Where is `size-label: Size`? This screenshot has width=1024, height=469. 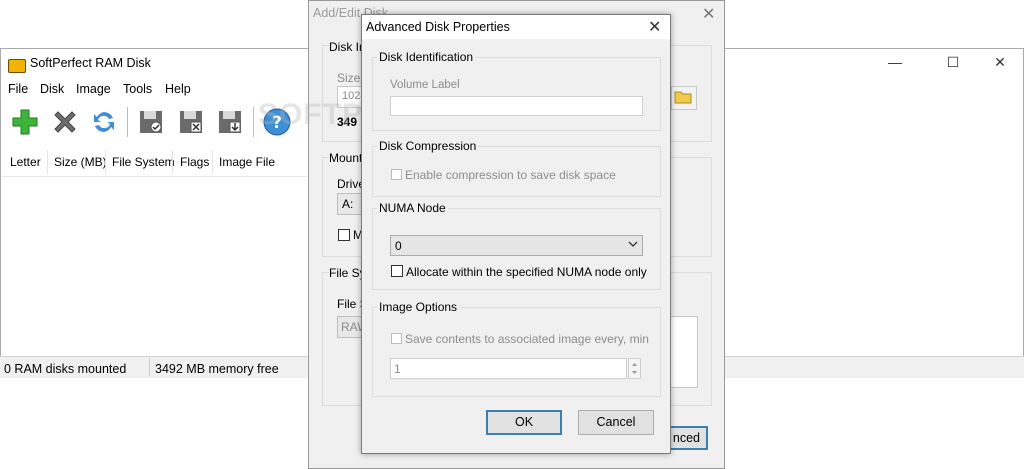 size-label: Size is located at coordinates (349, 78).